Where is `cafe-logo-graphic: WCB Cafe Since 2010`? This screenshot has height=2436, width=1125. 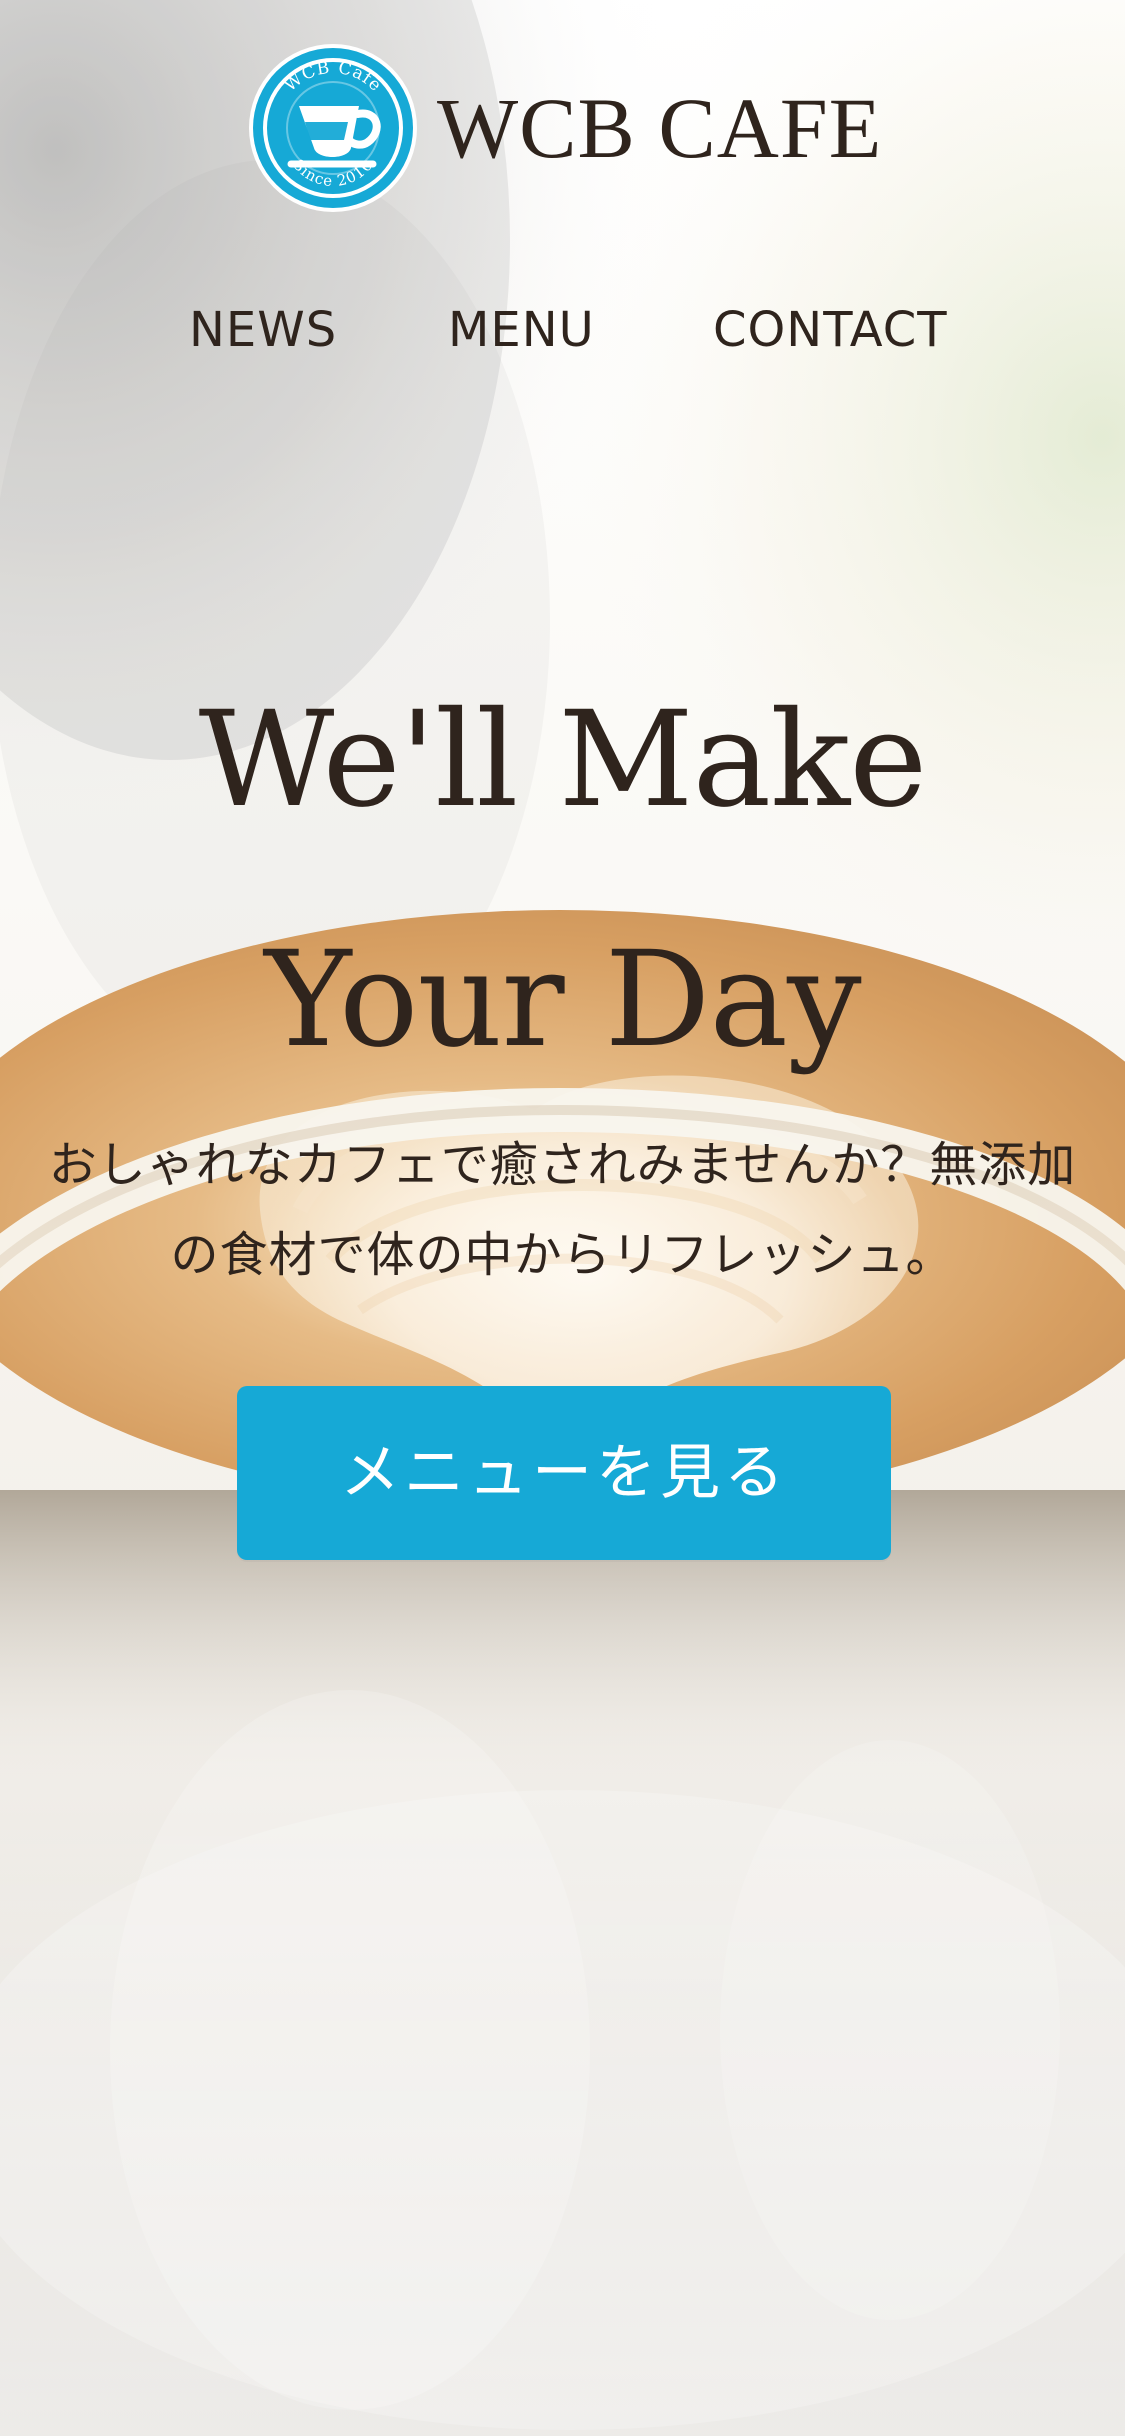
cafe-logo-graphic: WCB Cafe Since 2010 is located at coordinates (333, 128).